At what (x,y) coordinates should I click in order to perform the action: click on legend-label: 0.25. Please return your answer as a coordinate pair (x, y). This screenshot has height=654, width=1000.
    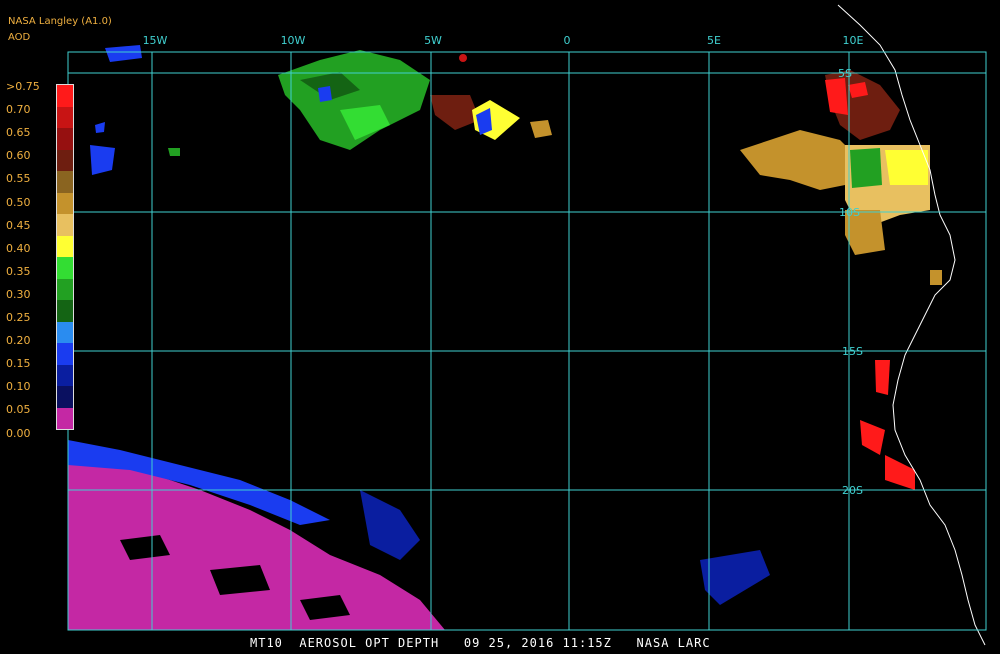
    Looking at the image, I should click on (18, 317).